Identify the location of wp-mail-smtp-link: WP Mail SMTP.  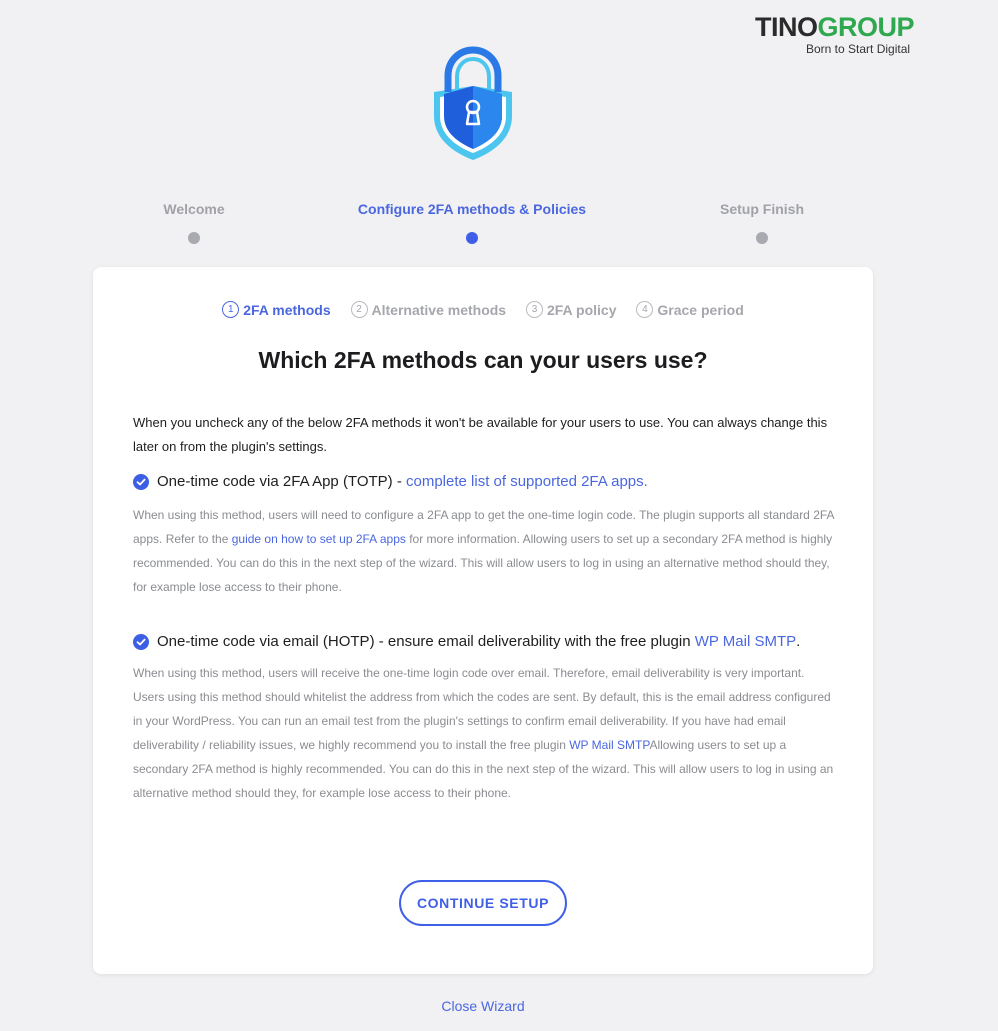
(745, 642).